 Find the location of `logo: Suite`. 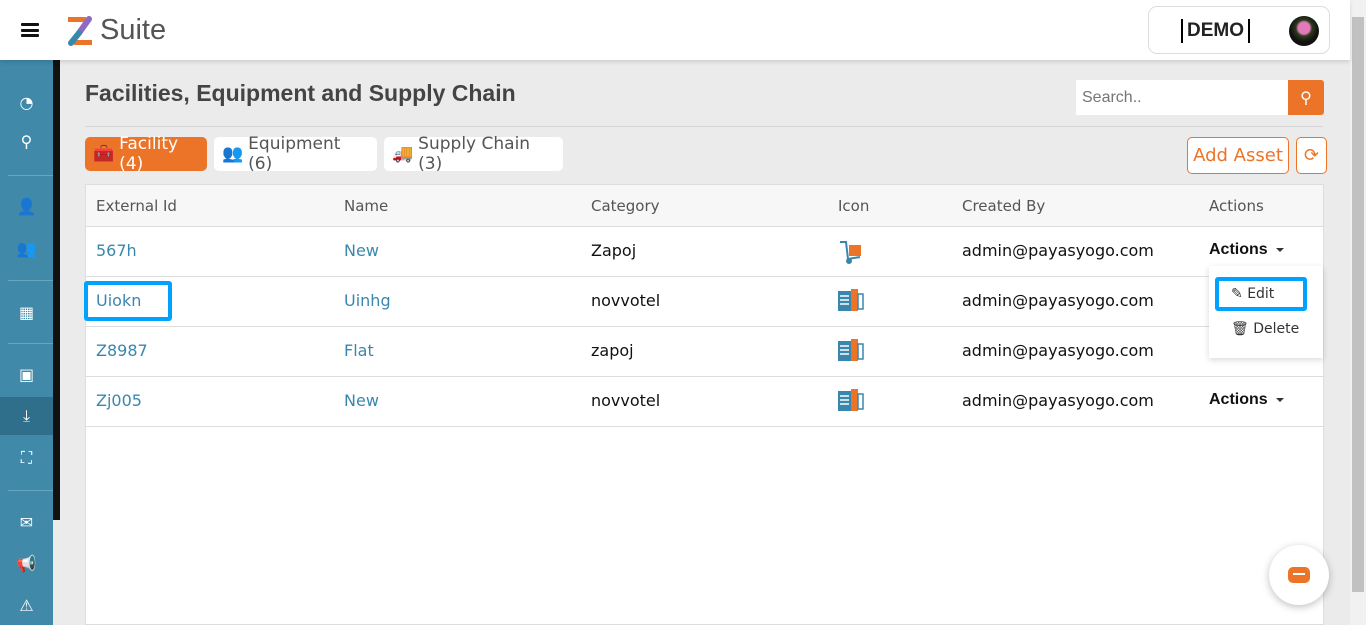

logo: Suite is located at coordinates (116, 30).